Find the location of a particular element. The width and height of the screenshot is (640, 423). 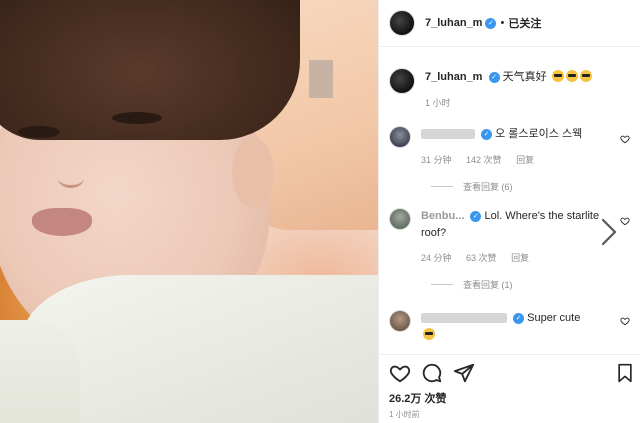

header-divider is located at coordinates (509, 46).